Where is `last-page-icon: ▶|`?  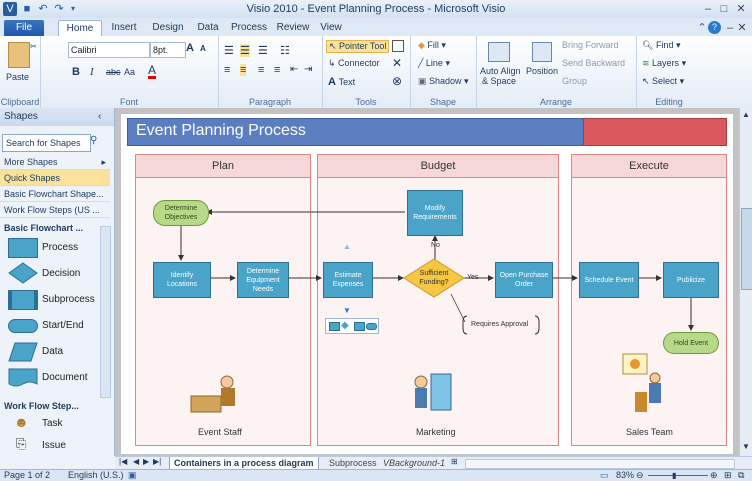
last-page-icon: ▶| is located at coordinates (157, 461).